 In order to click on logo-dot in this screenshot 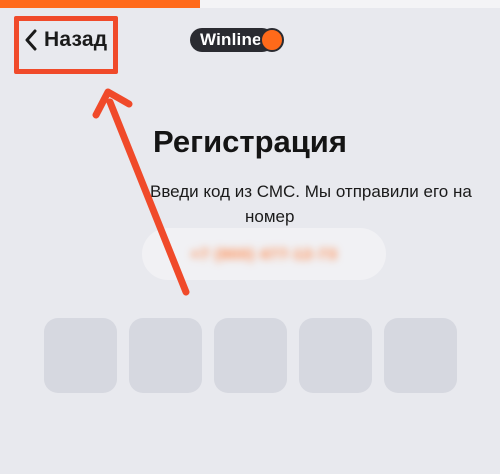, I will do `click(271, 40)`.